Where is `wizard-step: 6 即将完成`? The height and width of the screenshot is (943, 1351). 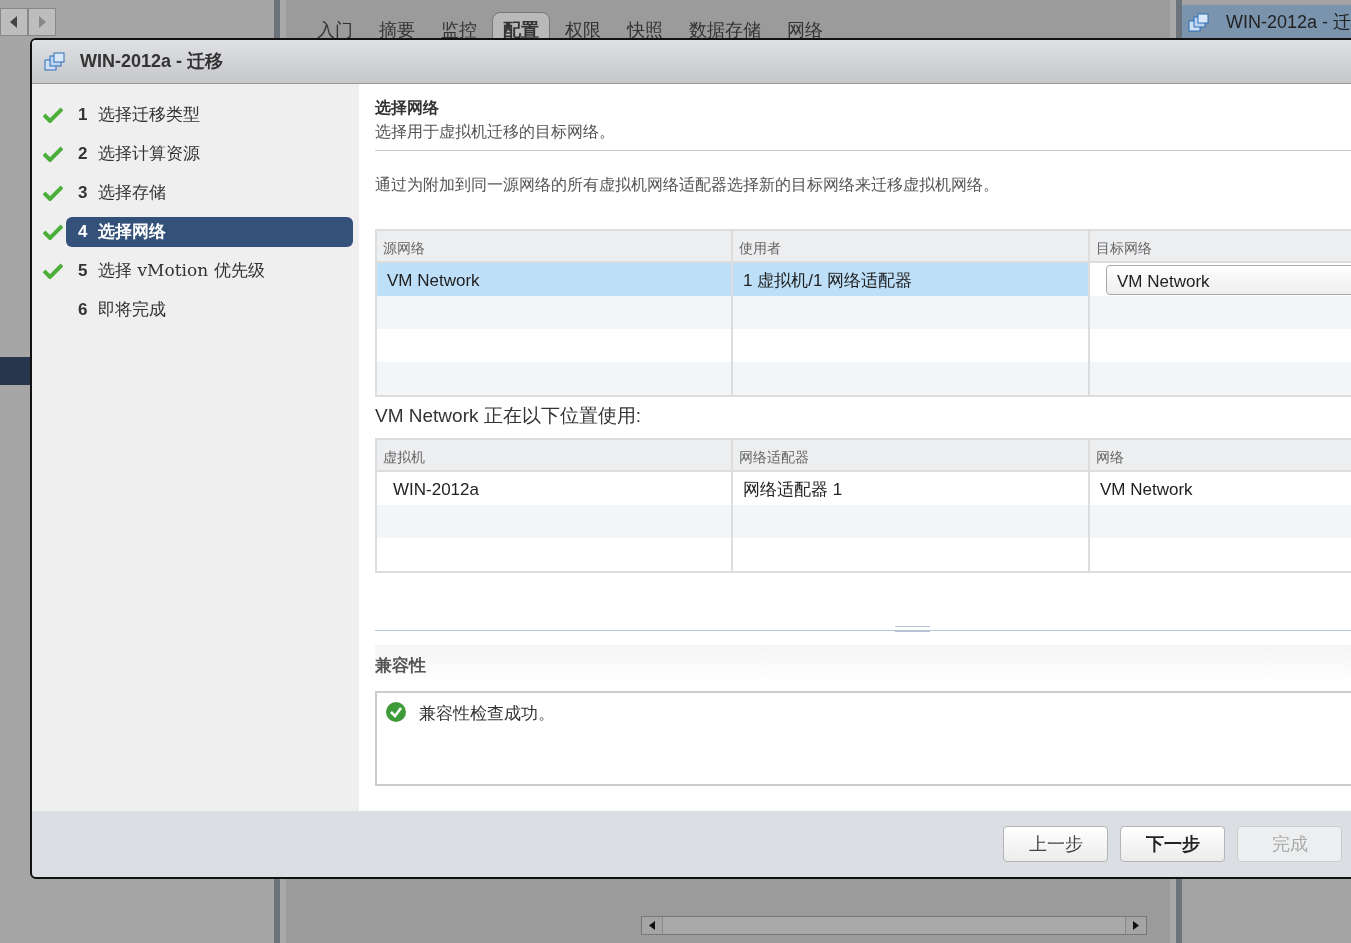 wizard-step: 6 即将完成 is located at coordinates (209, 310).